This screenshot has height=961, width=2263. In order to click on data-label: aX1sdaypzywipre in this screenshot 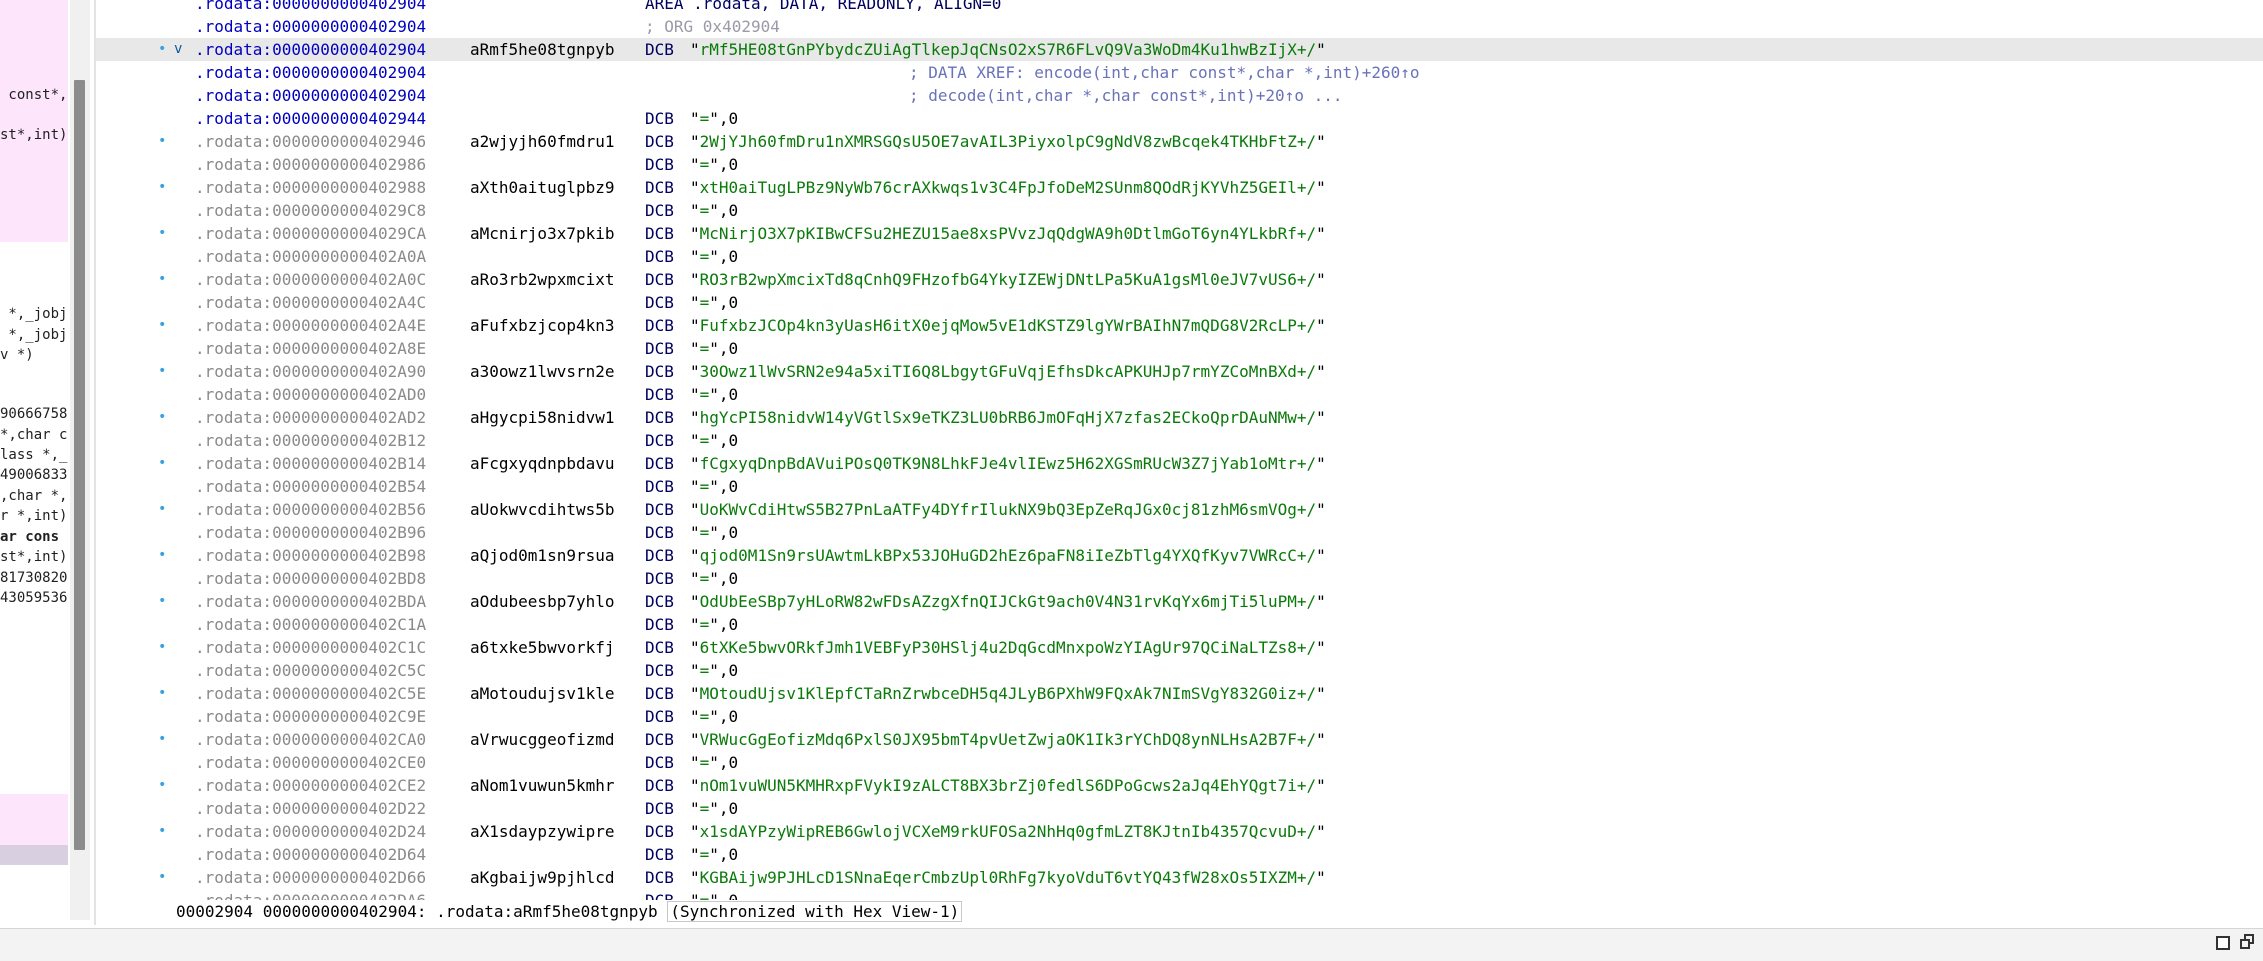, I will do `click(542, 831)`.